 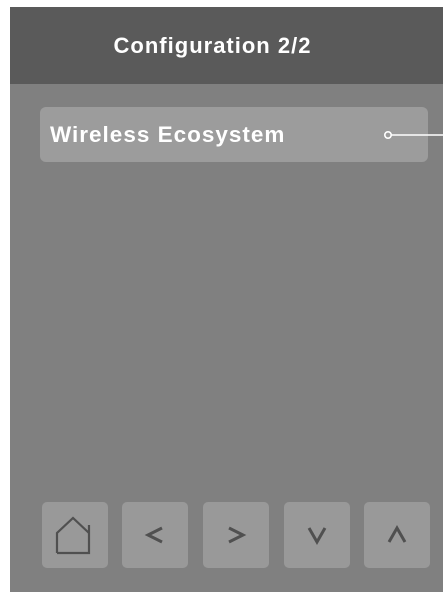 What do you see at coordinates (413, 135) in the screenshot?
I see `callout-leader-line` at bounding box center [413, 135].